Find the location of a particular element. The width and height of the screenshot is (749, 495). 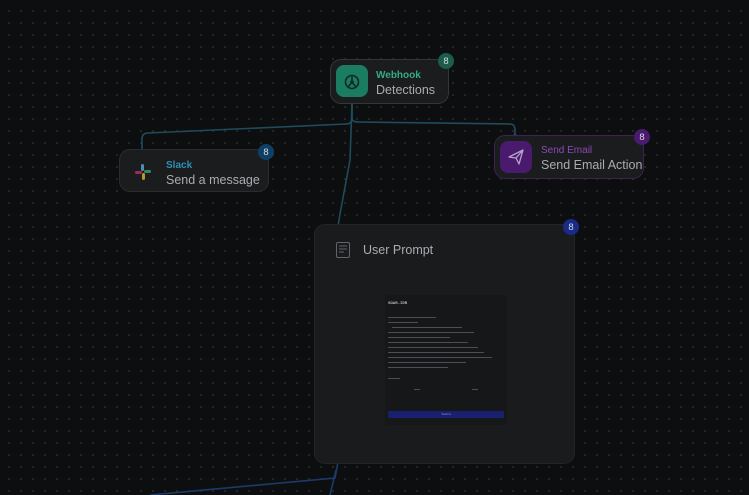

send-email-label: Send Email Action is located at coordinates (592, 165).